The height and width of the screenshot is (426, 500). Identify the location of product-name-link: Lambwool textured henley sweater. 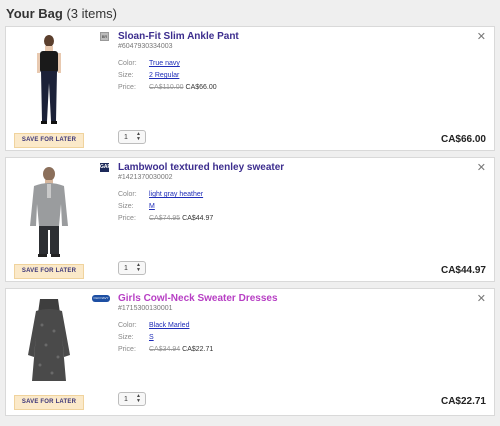
(201, 167).